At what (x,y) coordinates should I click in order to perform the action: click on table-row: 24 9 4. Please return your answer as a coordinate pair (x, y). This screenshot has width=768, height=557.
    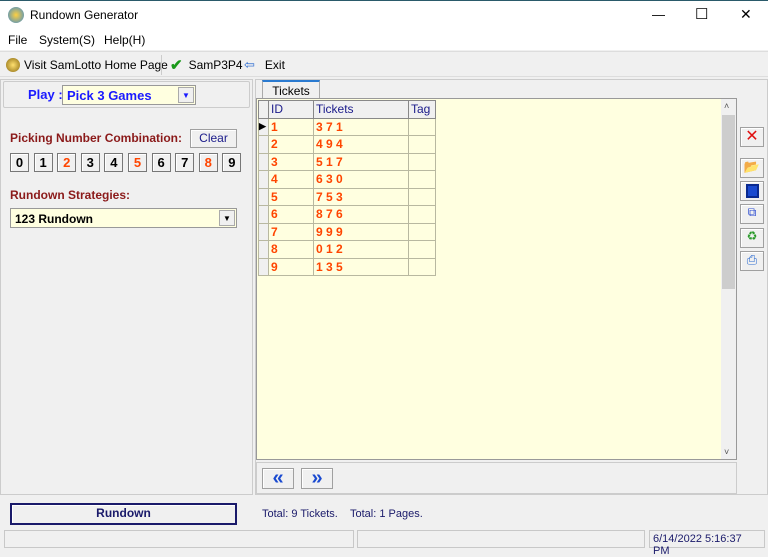
    Looking at the image, I should click on (347, 144).